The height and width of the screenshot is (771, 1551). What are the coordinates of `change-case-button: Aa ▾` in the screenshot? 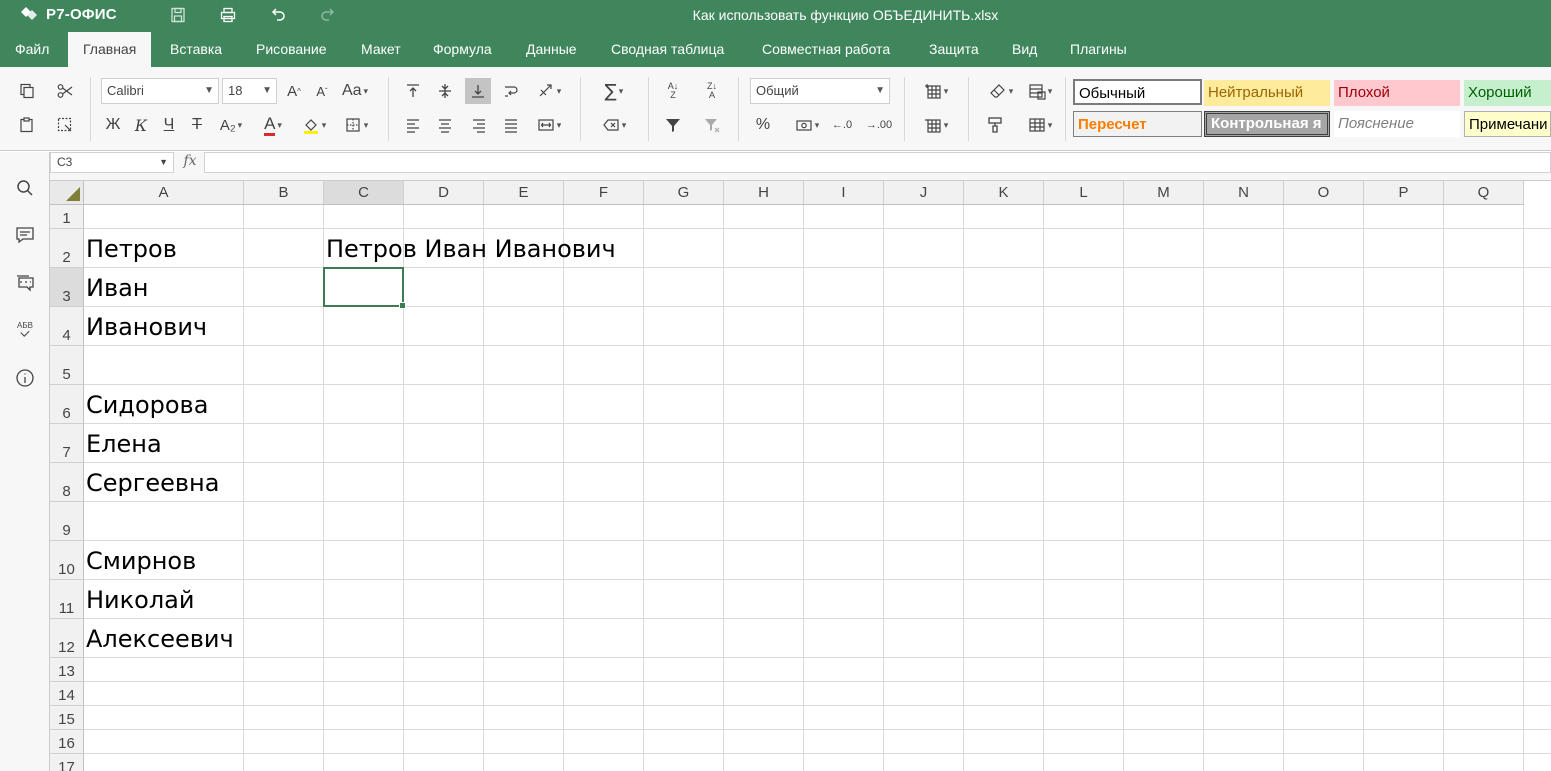 It's located at (355, 91).